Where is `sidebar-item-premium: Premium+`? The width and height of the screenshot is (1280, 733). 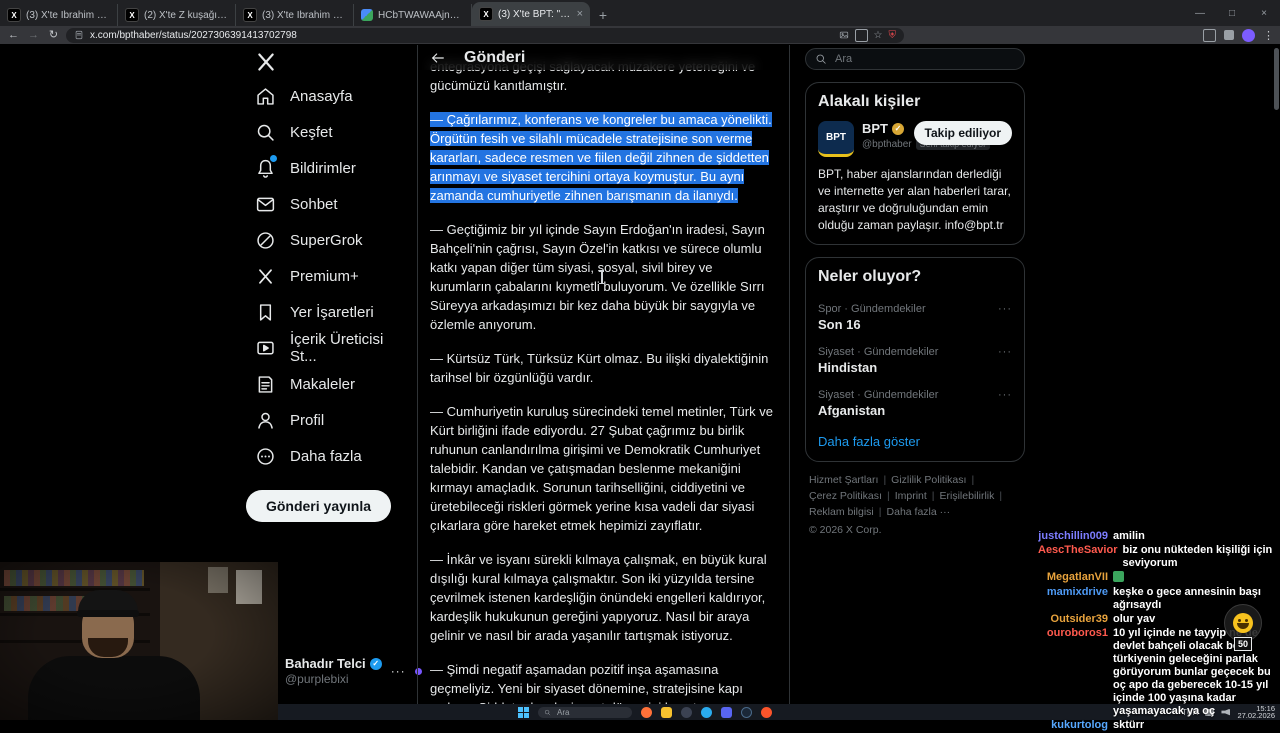
sidebar-item-premium: Premium+ is located at coordinates (330, 276).